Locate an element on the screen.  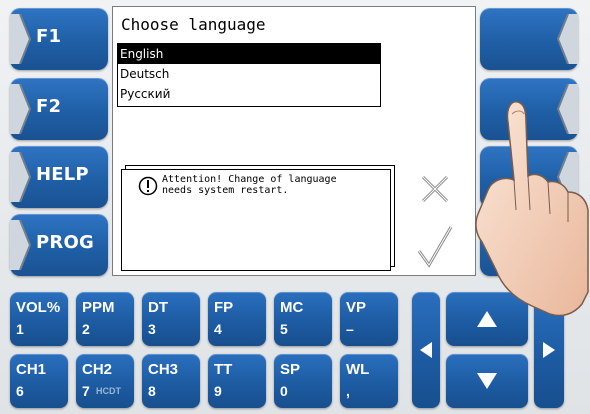
key-label: WL is located at coordinates (358, 369).